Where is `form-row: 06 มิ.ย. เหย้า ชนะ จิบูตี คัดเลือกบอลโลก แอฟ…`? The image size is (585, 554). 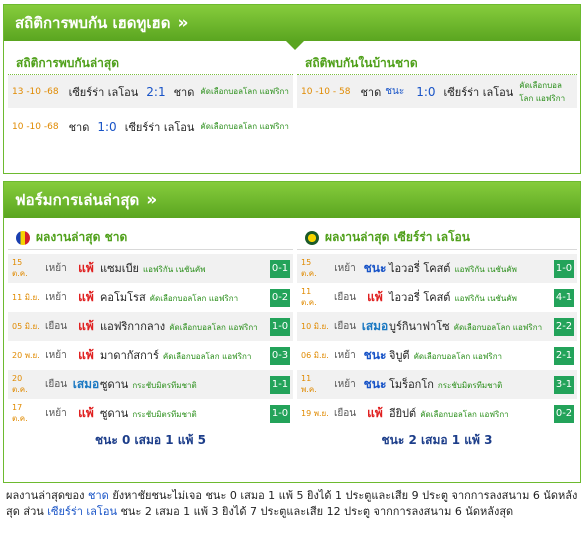 form-row: 06 มิ.ย. เหย้า ชนะ จิบูตี คัดเลือกบอลโลก แอฟ… is located at coordinates (437, 355).